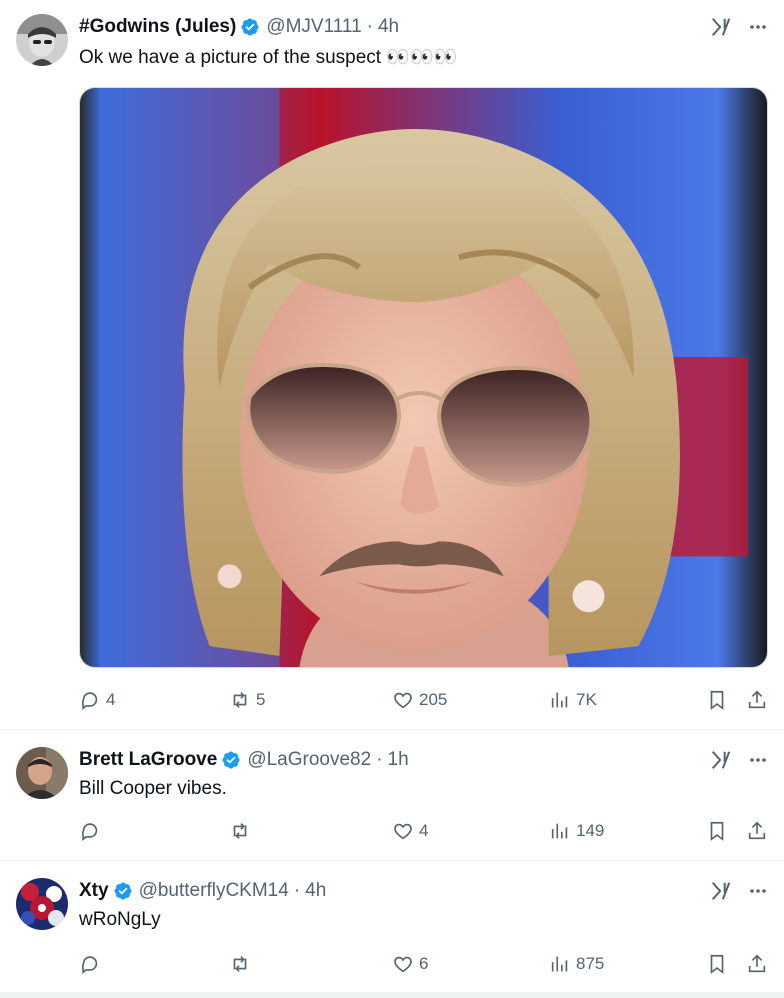 The width and height of the screenshot is (784, 998). Describe the element at coordinates (157, 27) in the screenshot. I see `display-name: #Godwins (Jules)` at that location.